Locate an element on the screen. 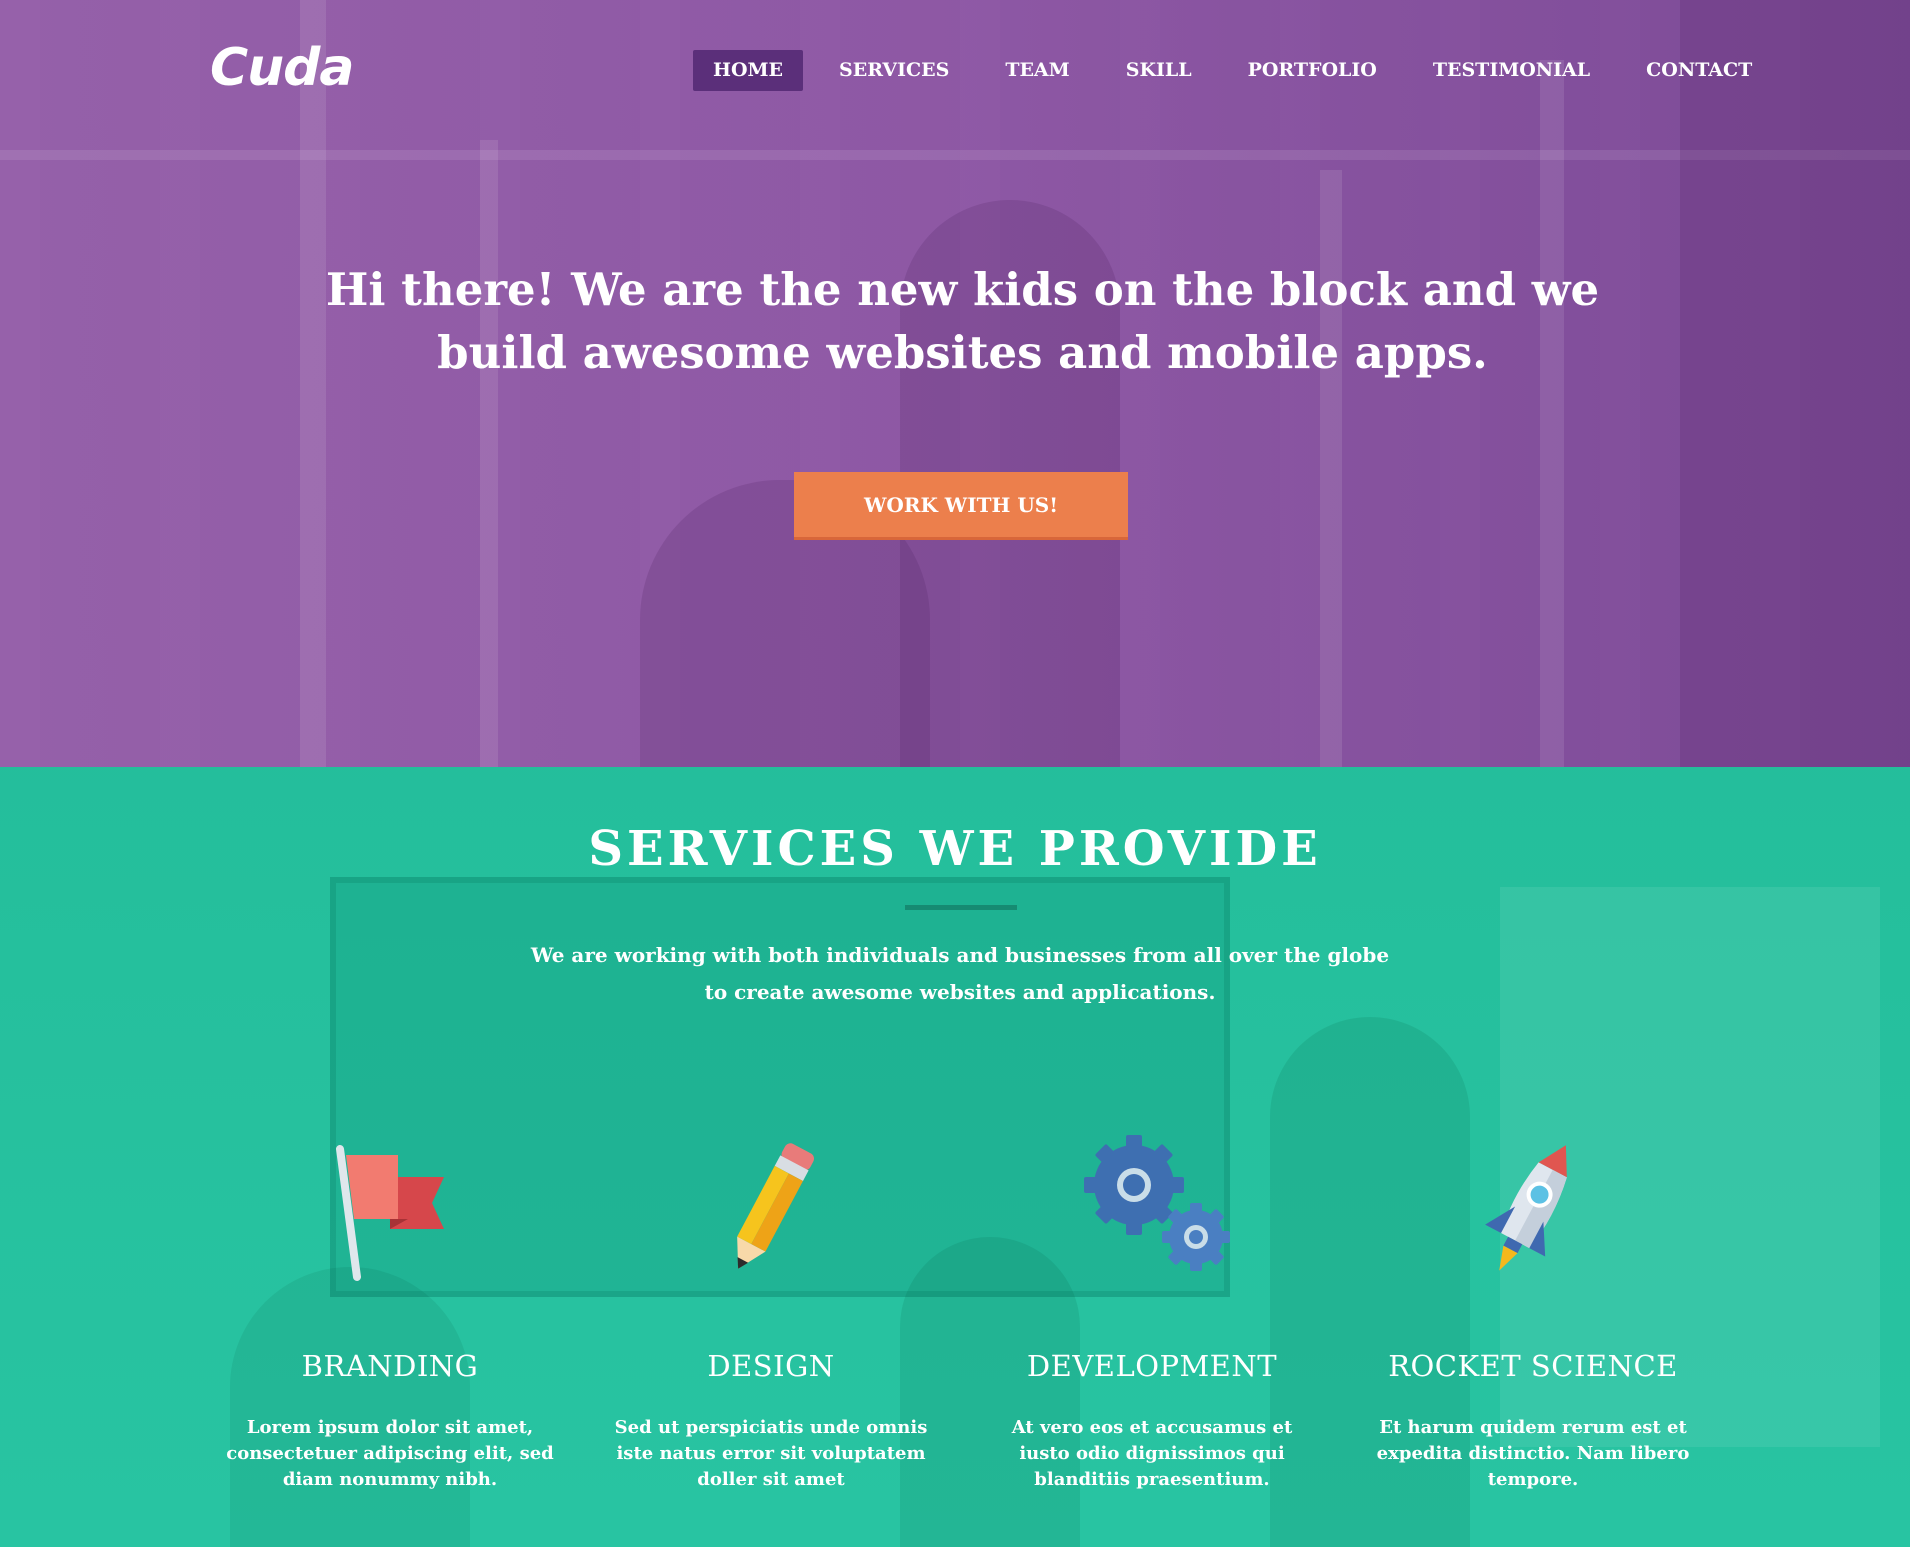  nav-item-contact: CONTACT is located at coordinates (1699, 70).